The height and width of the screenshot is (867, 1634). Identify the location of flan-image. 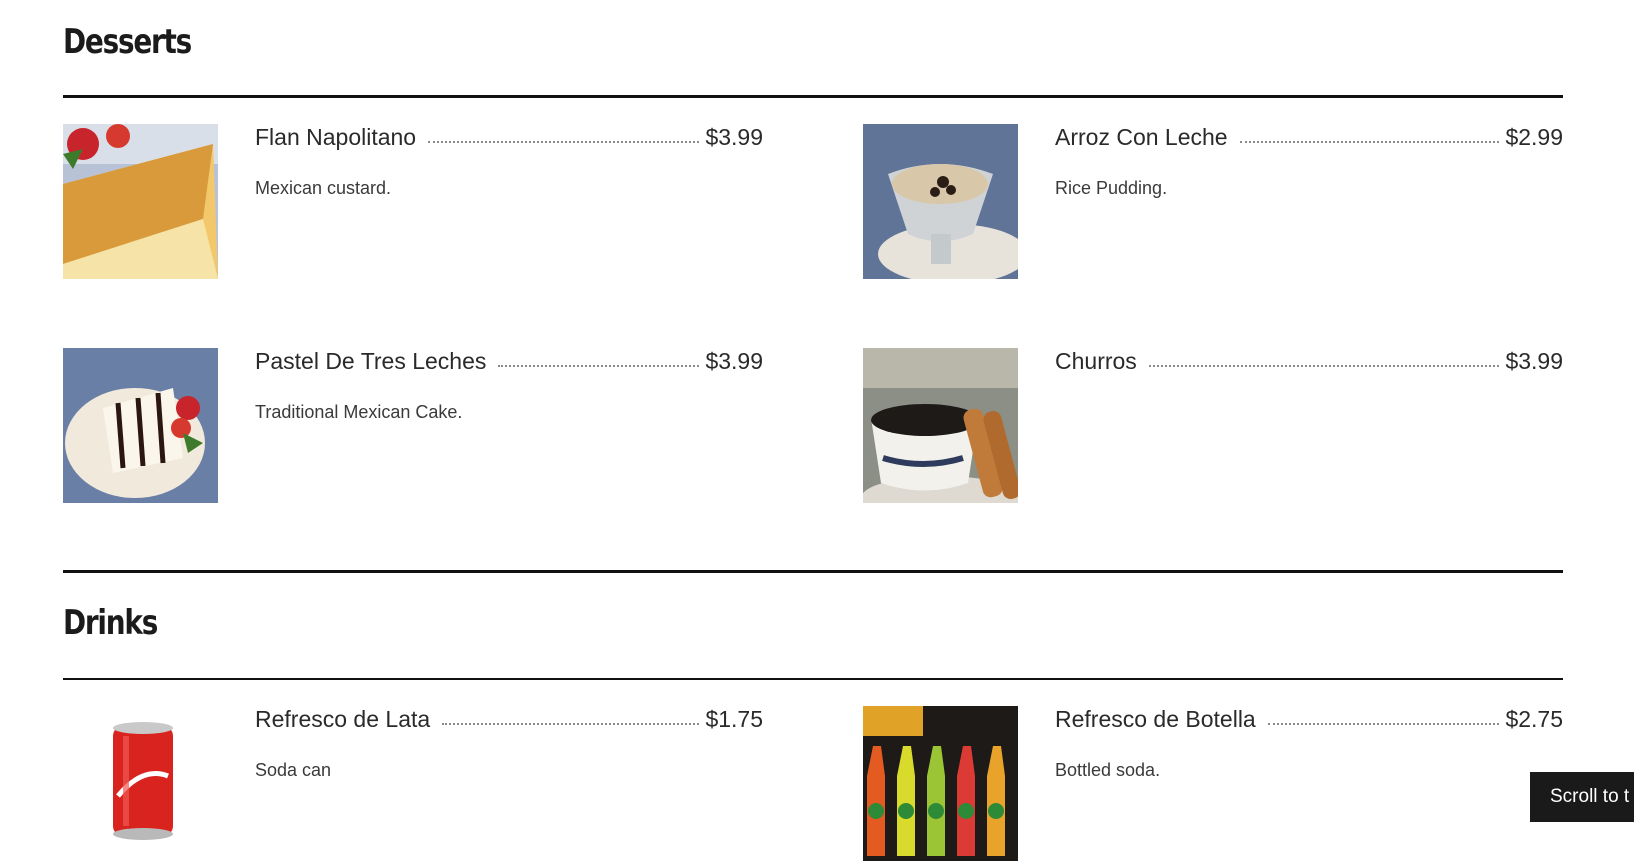
(140, 201).